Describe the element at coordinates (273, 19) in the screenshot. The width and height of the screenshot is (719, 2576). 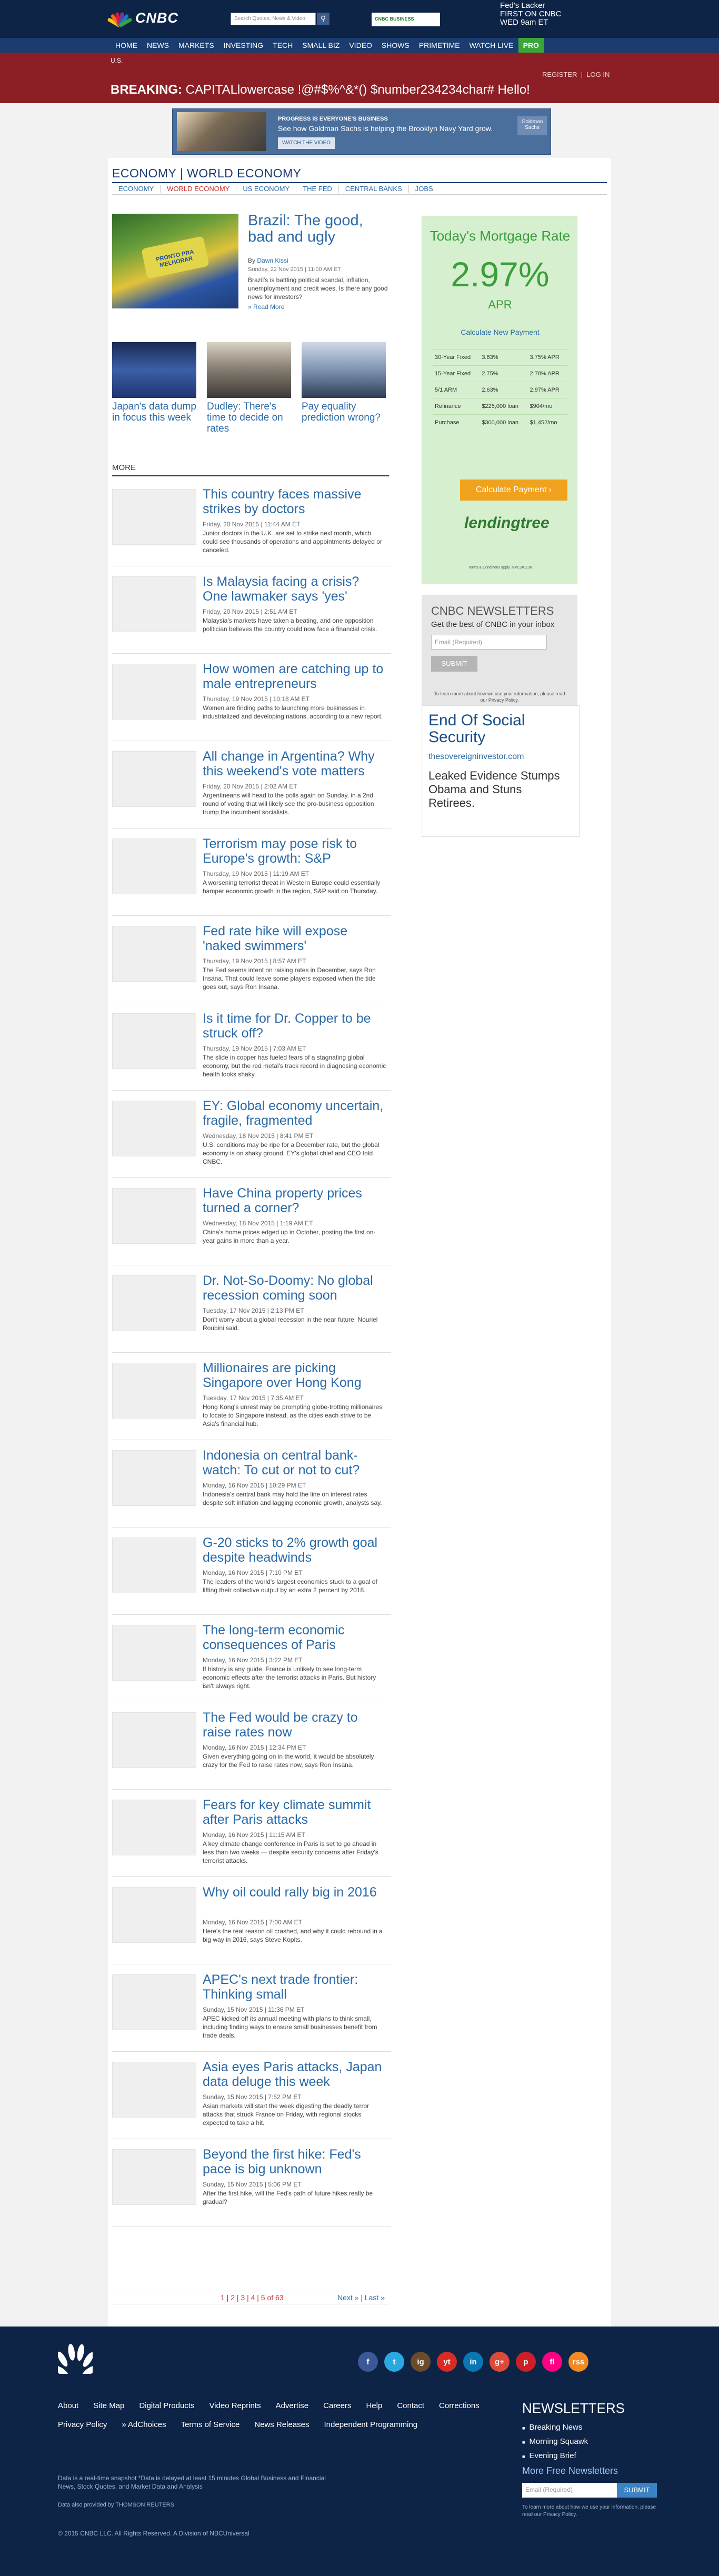
I see `search-input: Search Quotes, News & Video` at that location.